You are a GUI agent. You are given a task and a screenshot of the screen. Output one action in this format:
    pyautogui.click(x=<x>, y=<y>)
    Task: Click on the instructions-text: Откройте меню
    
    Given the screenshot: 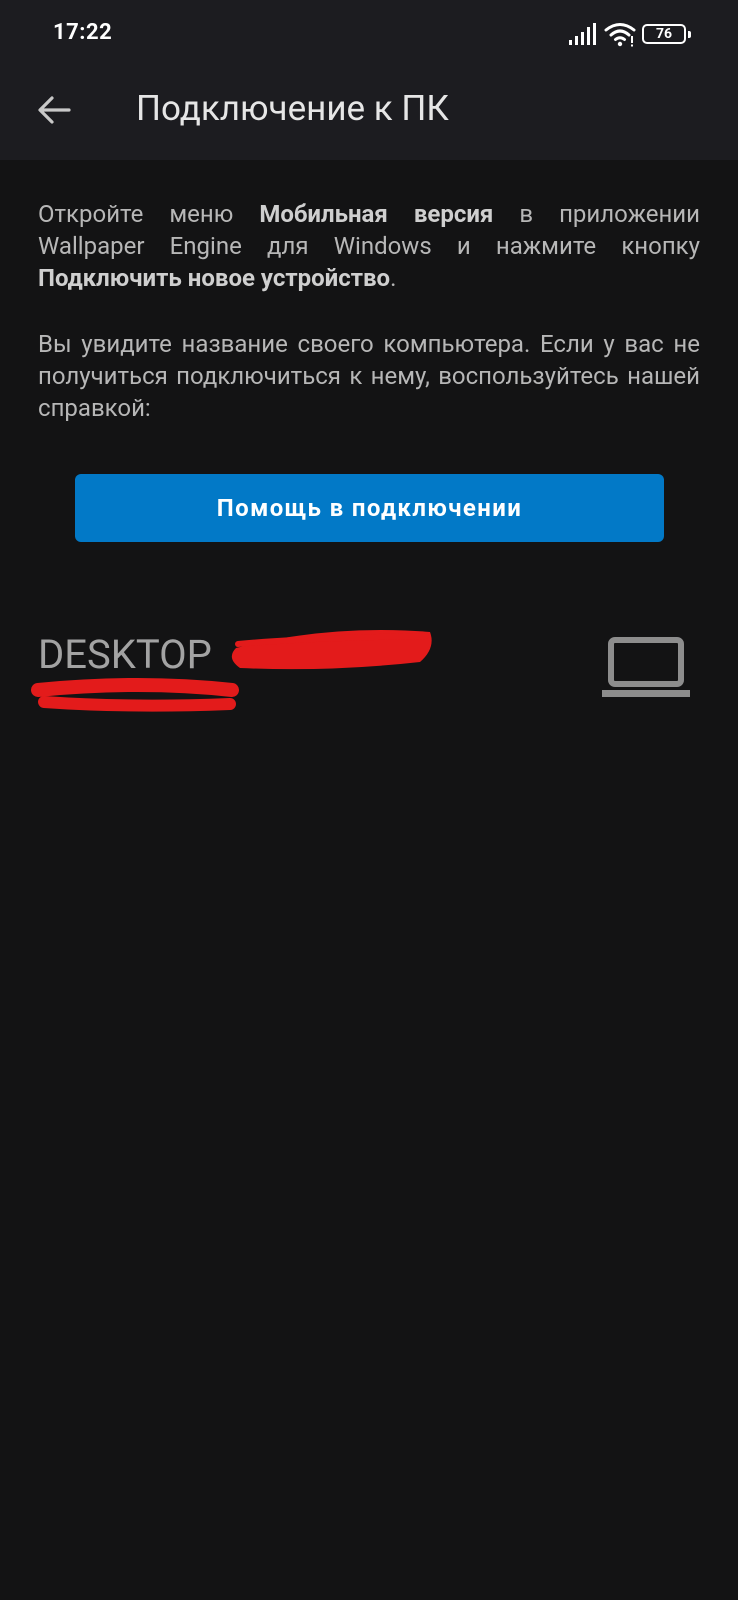 What is the action you would take?
    pyautogui.click(x=149, y=214)
    